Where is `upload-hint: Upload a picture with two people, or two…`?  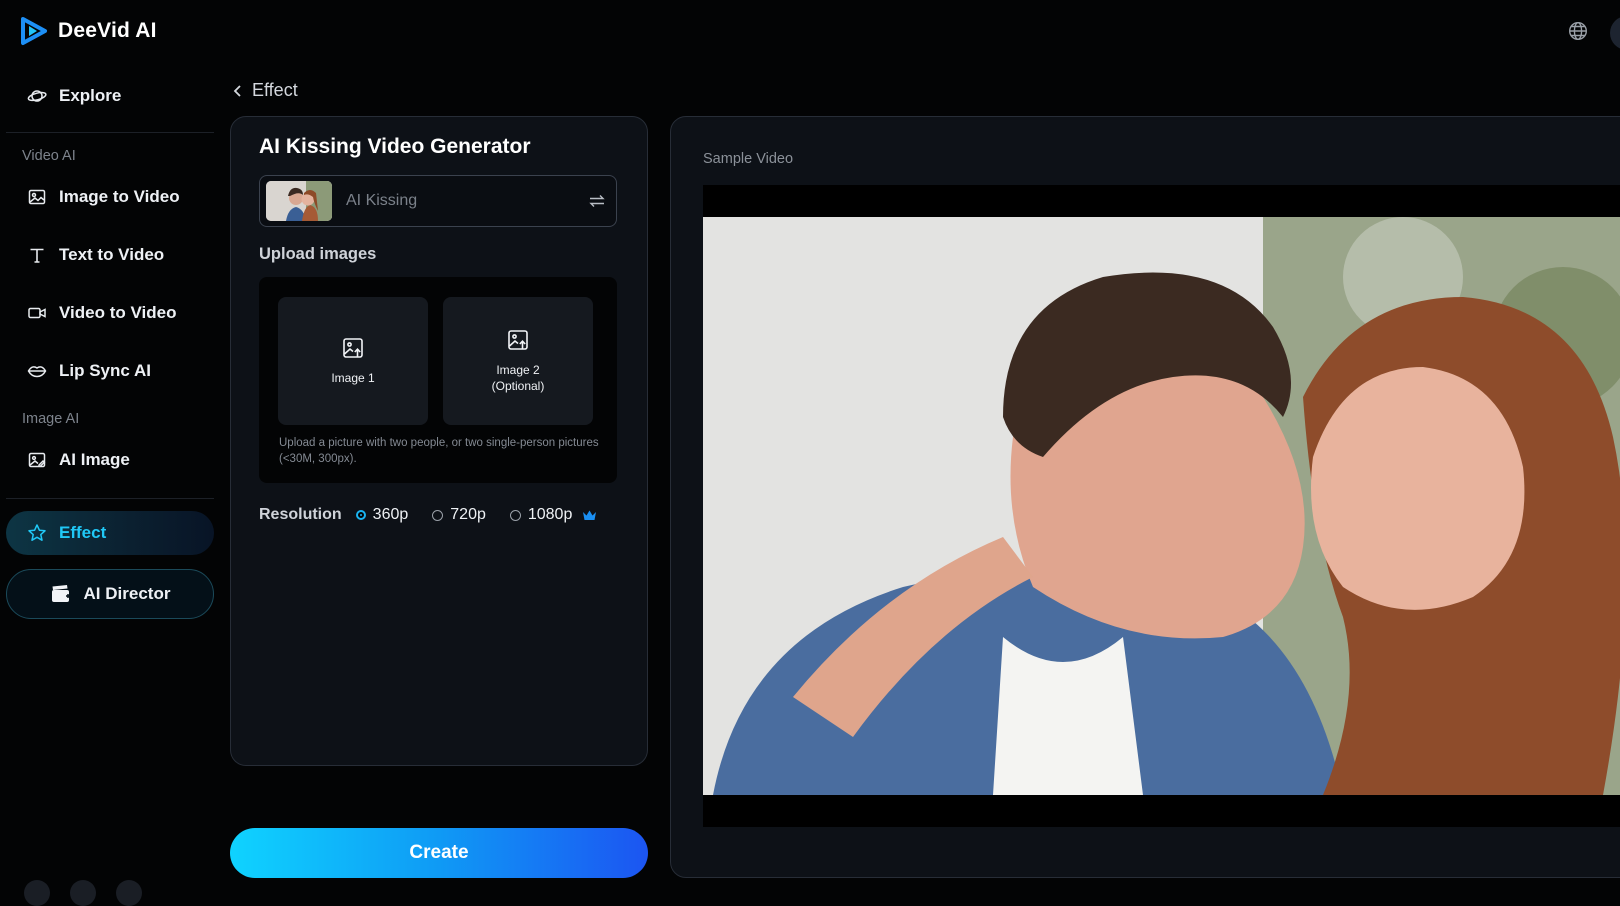
upload-hint: Upload a picture with two people, or two… is located at coordinates (439, 451).